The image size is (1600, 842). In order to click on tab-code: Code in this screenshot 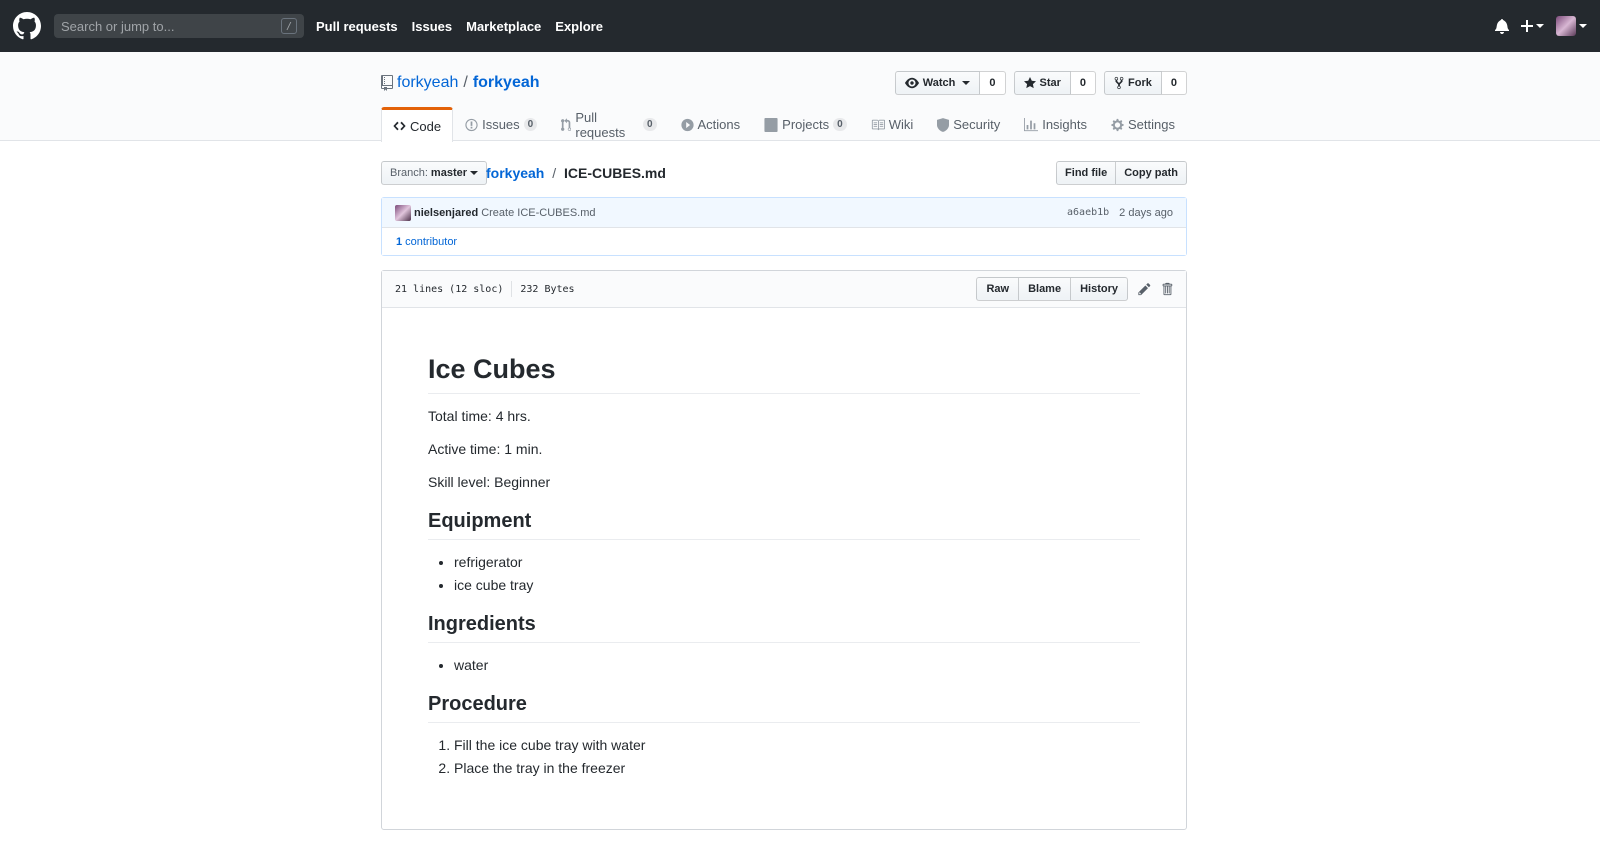, I will do `click(417, 124)`.